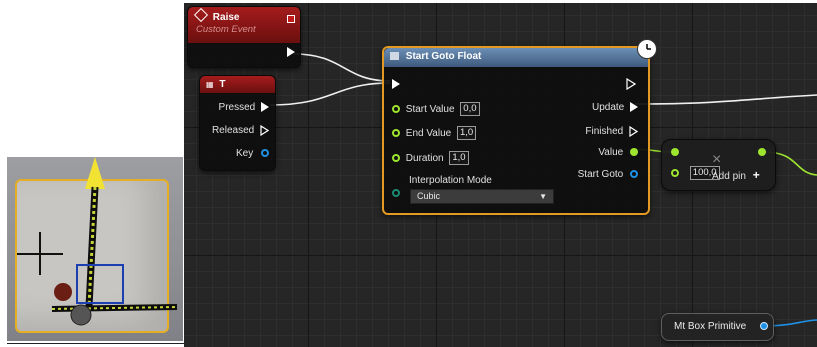 This screenshot has height=347, width=817. I want to click on add-output-pin, so click(762, 152).